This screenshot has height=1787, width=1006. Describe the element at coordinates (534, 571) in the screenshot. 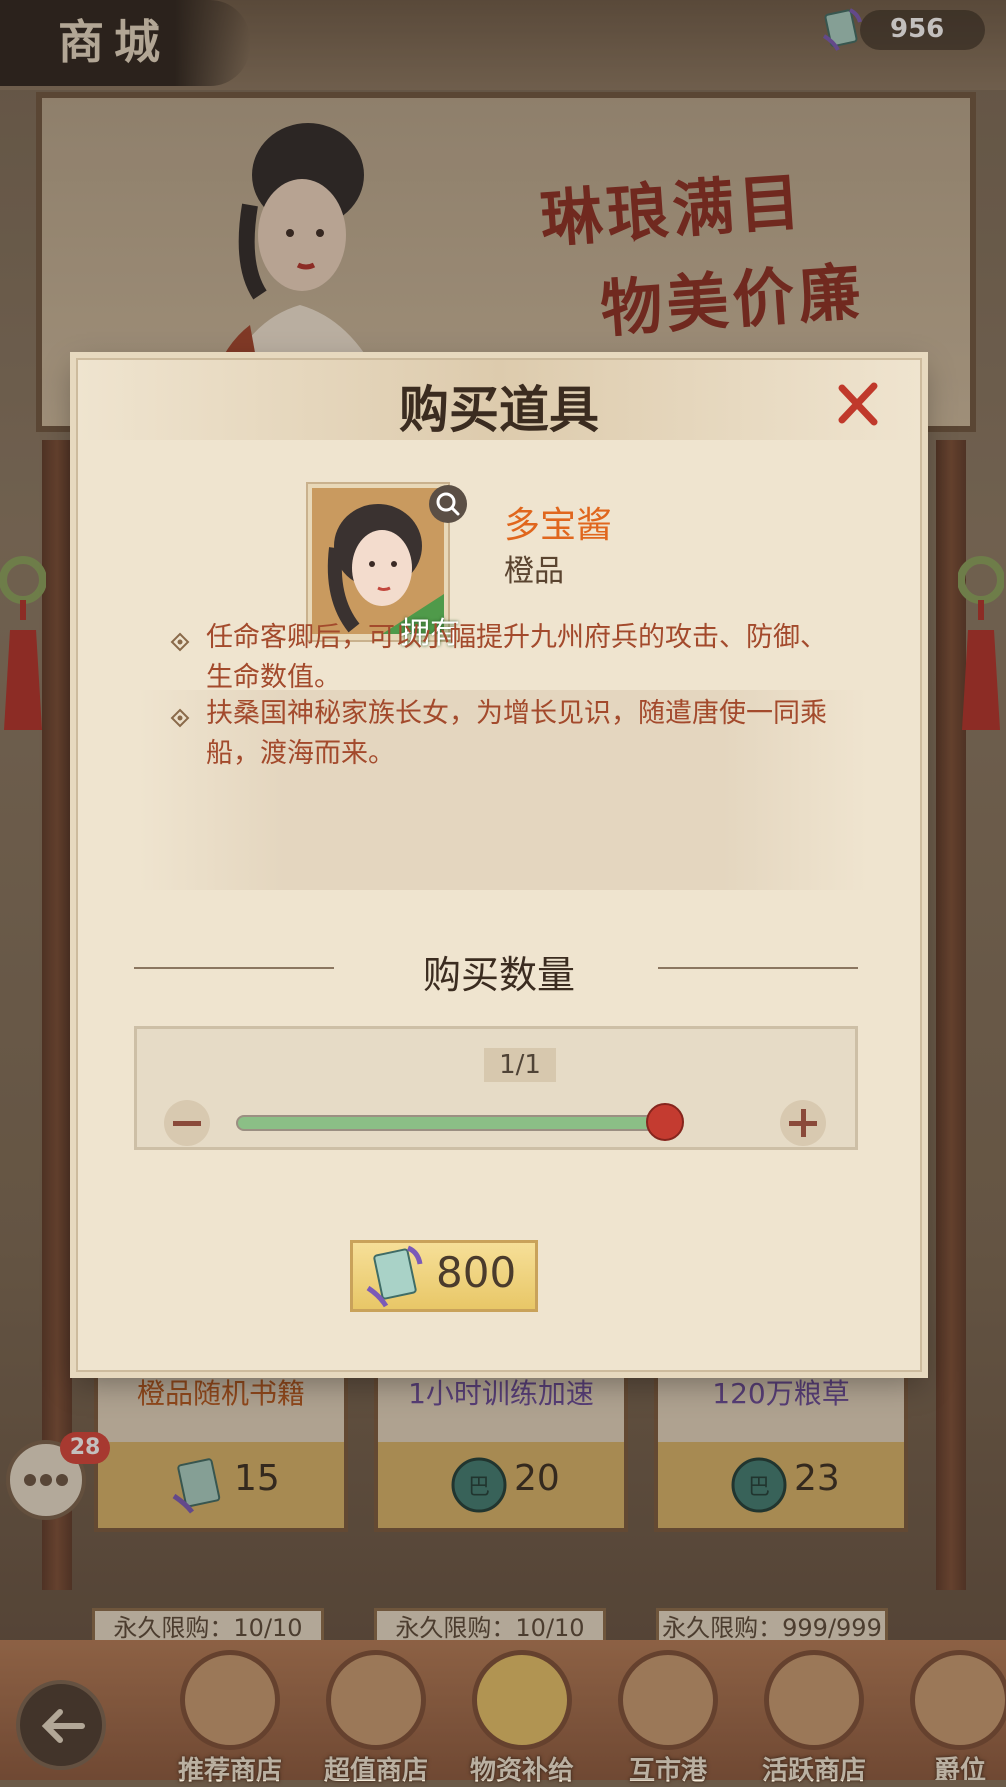

I see `item-grade: 橙品` at that location.